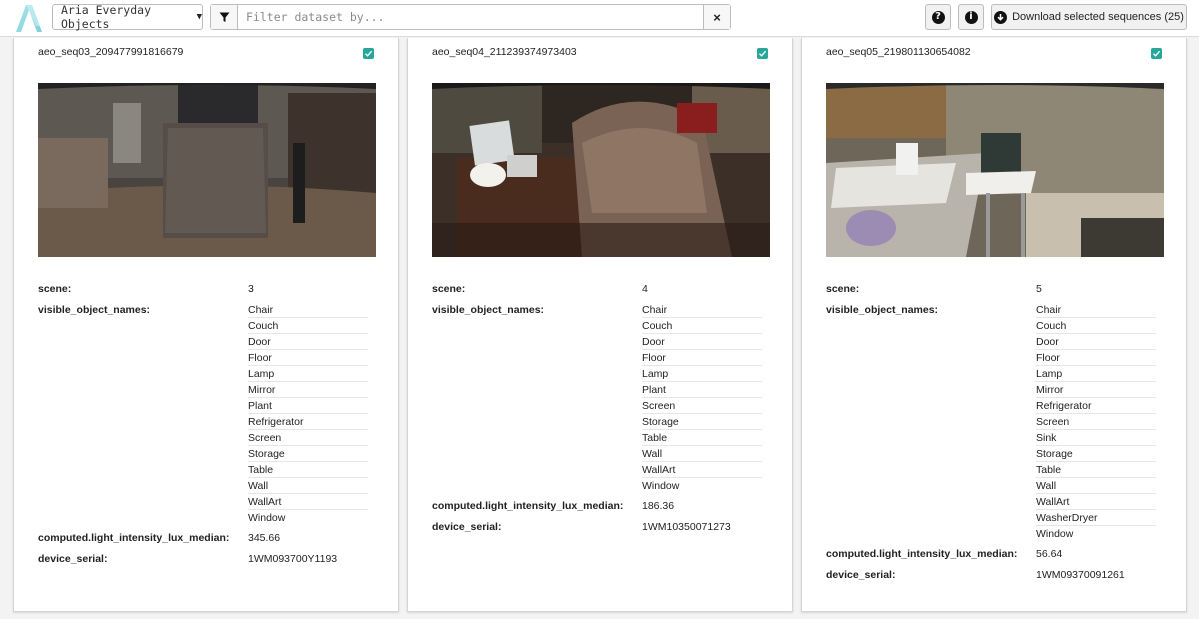 This screenshot has width=1199, height=619. Describe the element at coordinates (251, 289) in the screenshot. I see `scene-value: 3` at that location.